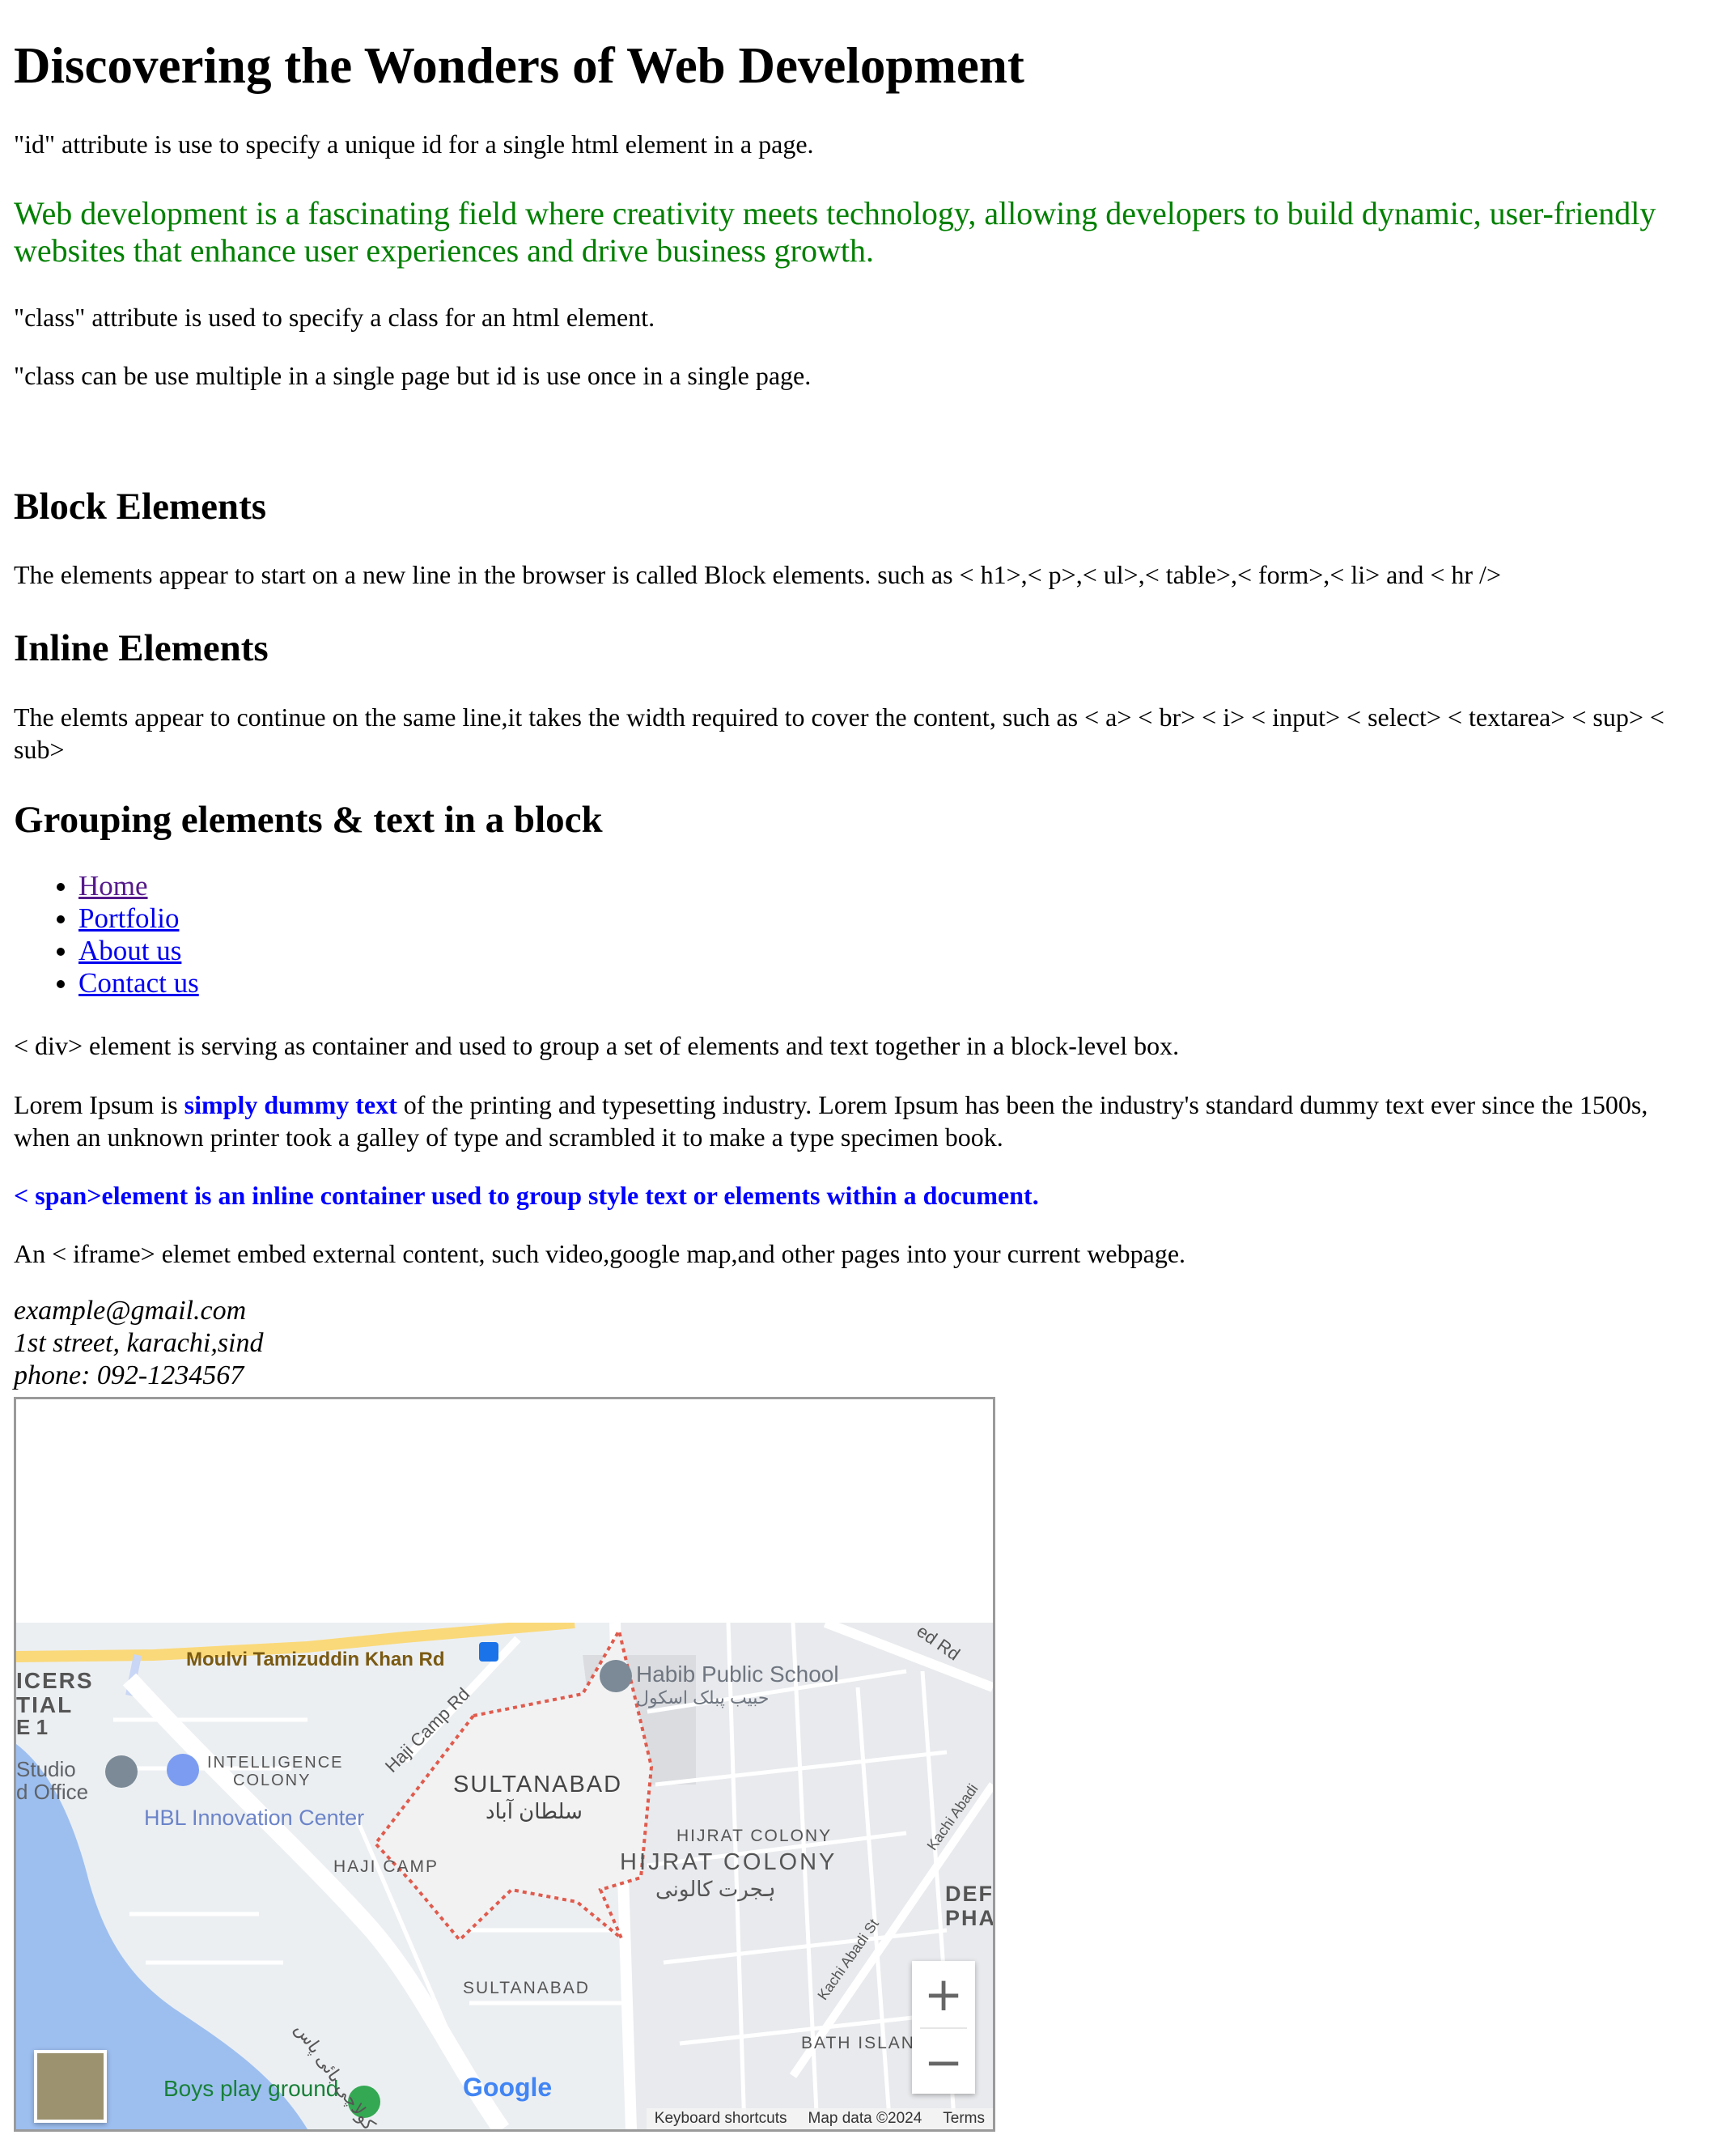  I want to click on map-graphics, so click(504, 1876).